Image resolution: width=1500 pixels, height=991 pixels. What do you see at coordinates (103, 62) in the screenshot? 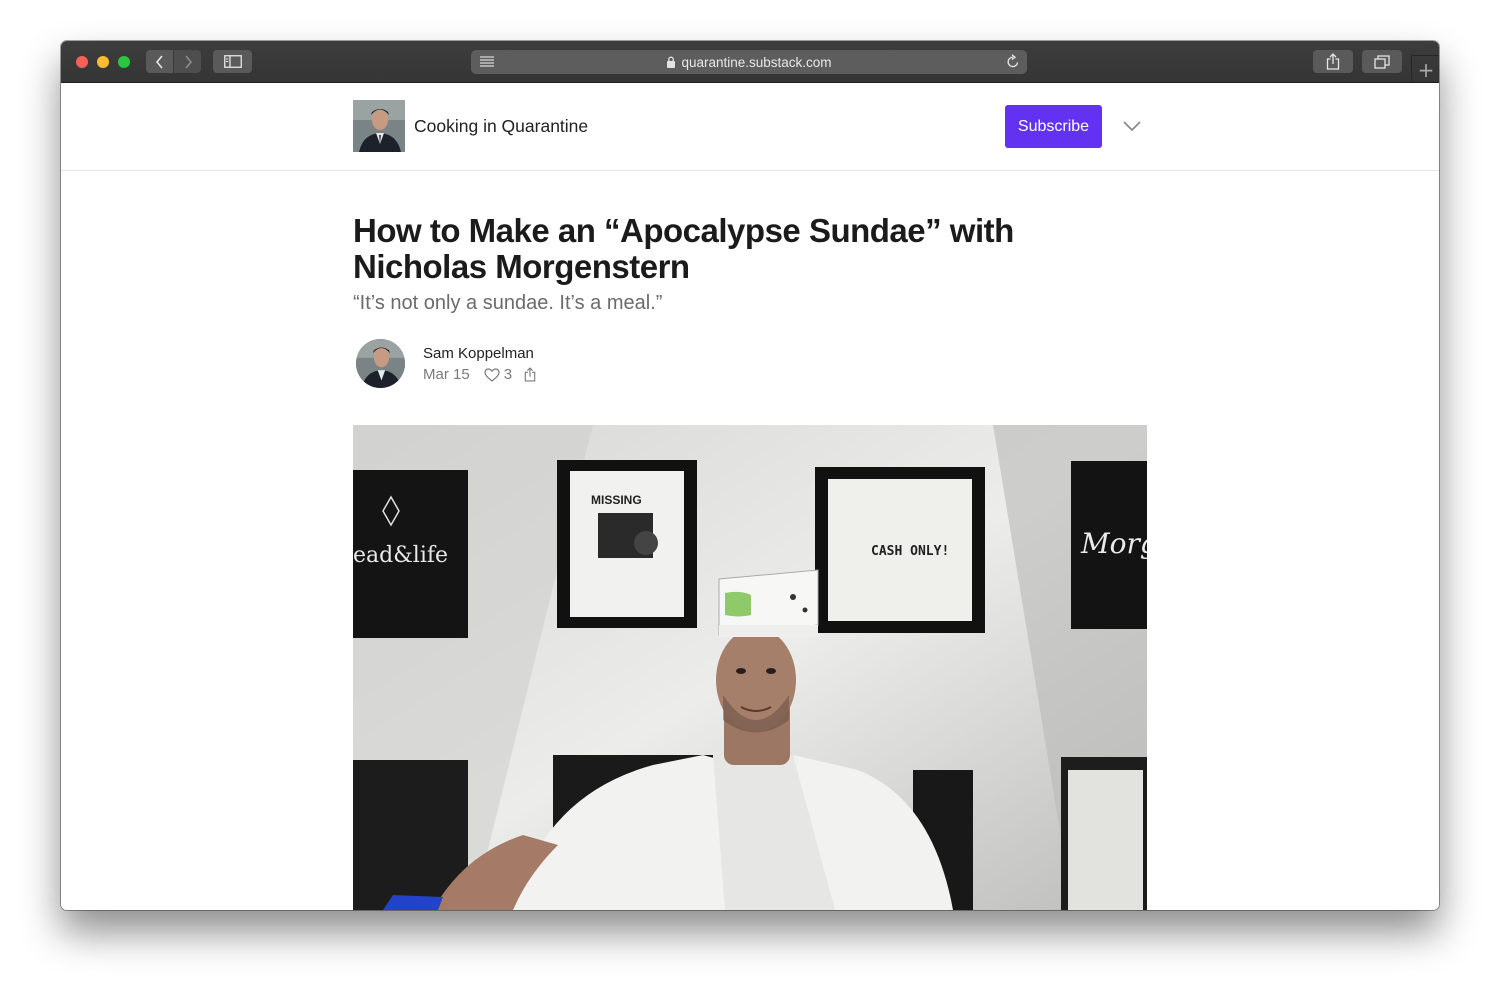
I see `minimize-window-button` at bounding box center [103, 62].